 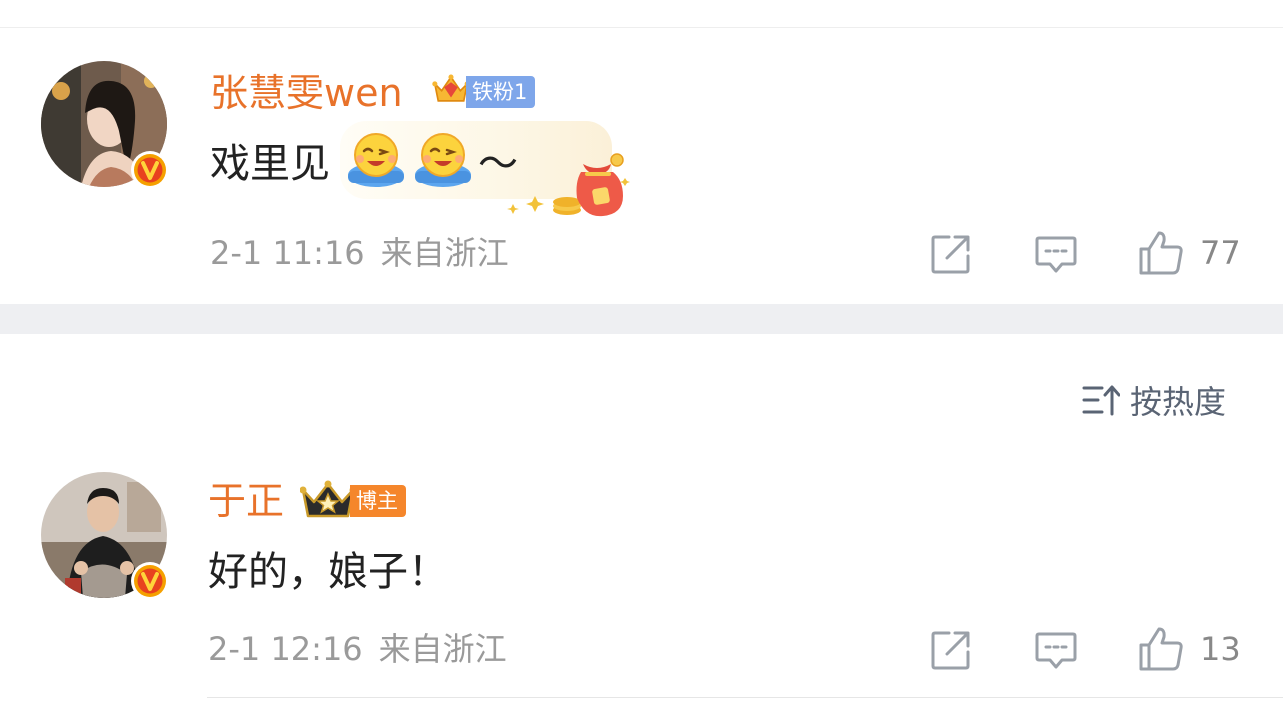 I want to click on blogger-badge: 博主, so click(x=378, y=501).